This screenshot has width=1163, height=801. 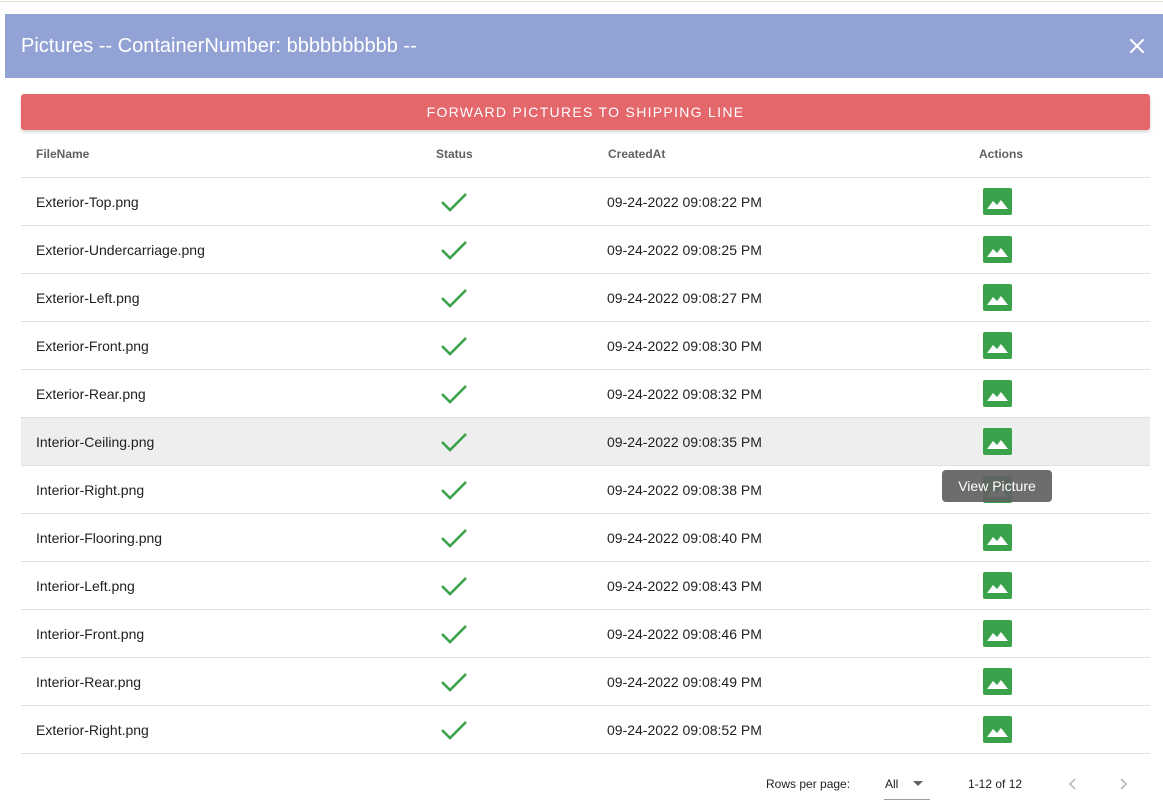 What do you see at coordinates (995, 784) in the screenshot?
I see `pagination-range: 1-12 of 12` at bounding box center [995, 784].